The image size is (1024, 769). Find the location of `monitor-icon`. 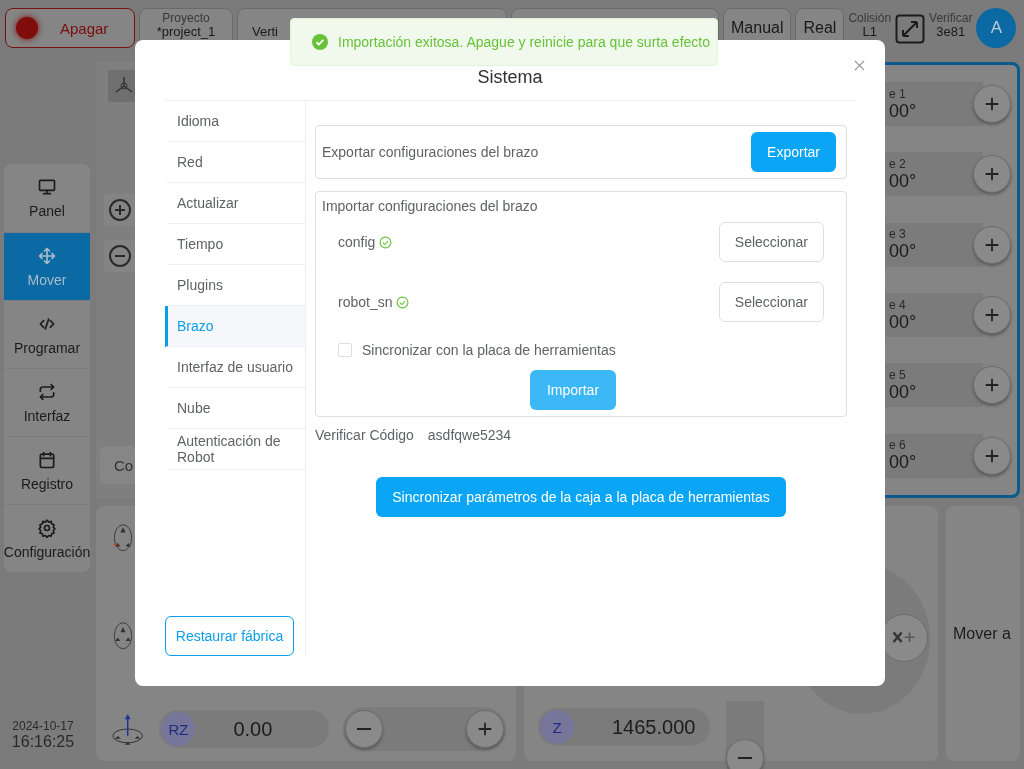

monitor-icon is located at coordinates (47, 187).